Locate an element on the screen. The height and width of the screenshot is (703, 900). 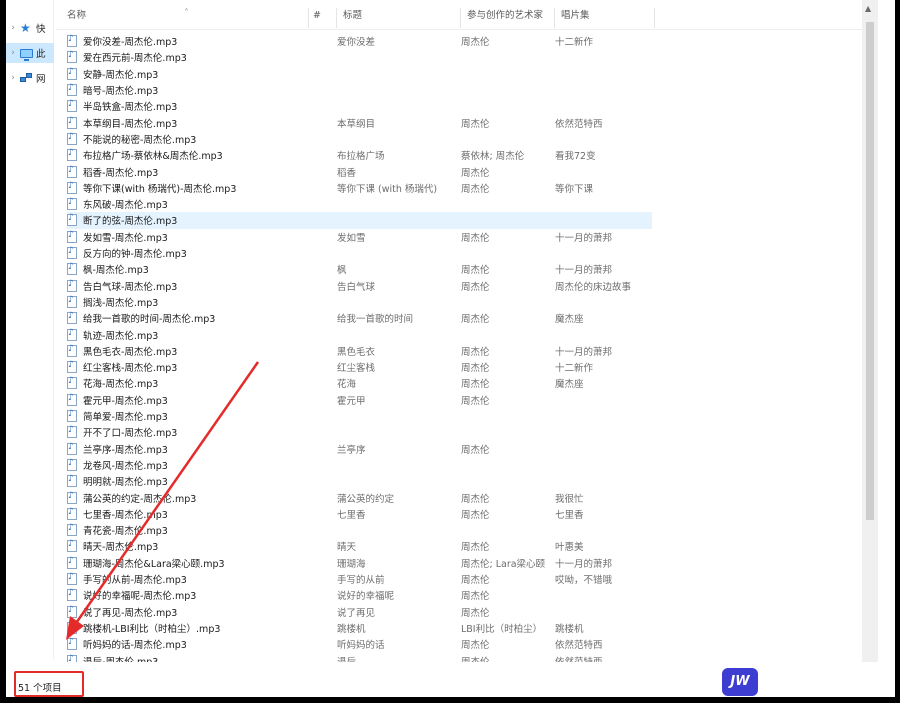
file-row: 兰亭序-周杰伦.mp3 兰亭序 周杰伦 is located at coordinates (359, 449).